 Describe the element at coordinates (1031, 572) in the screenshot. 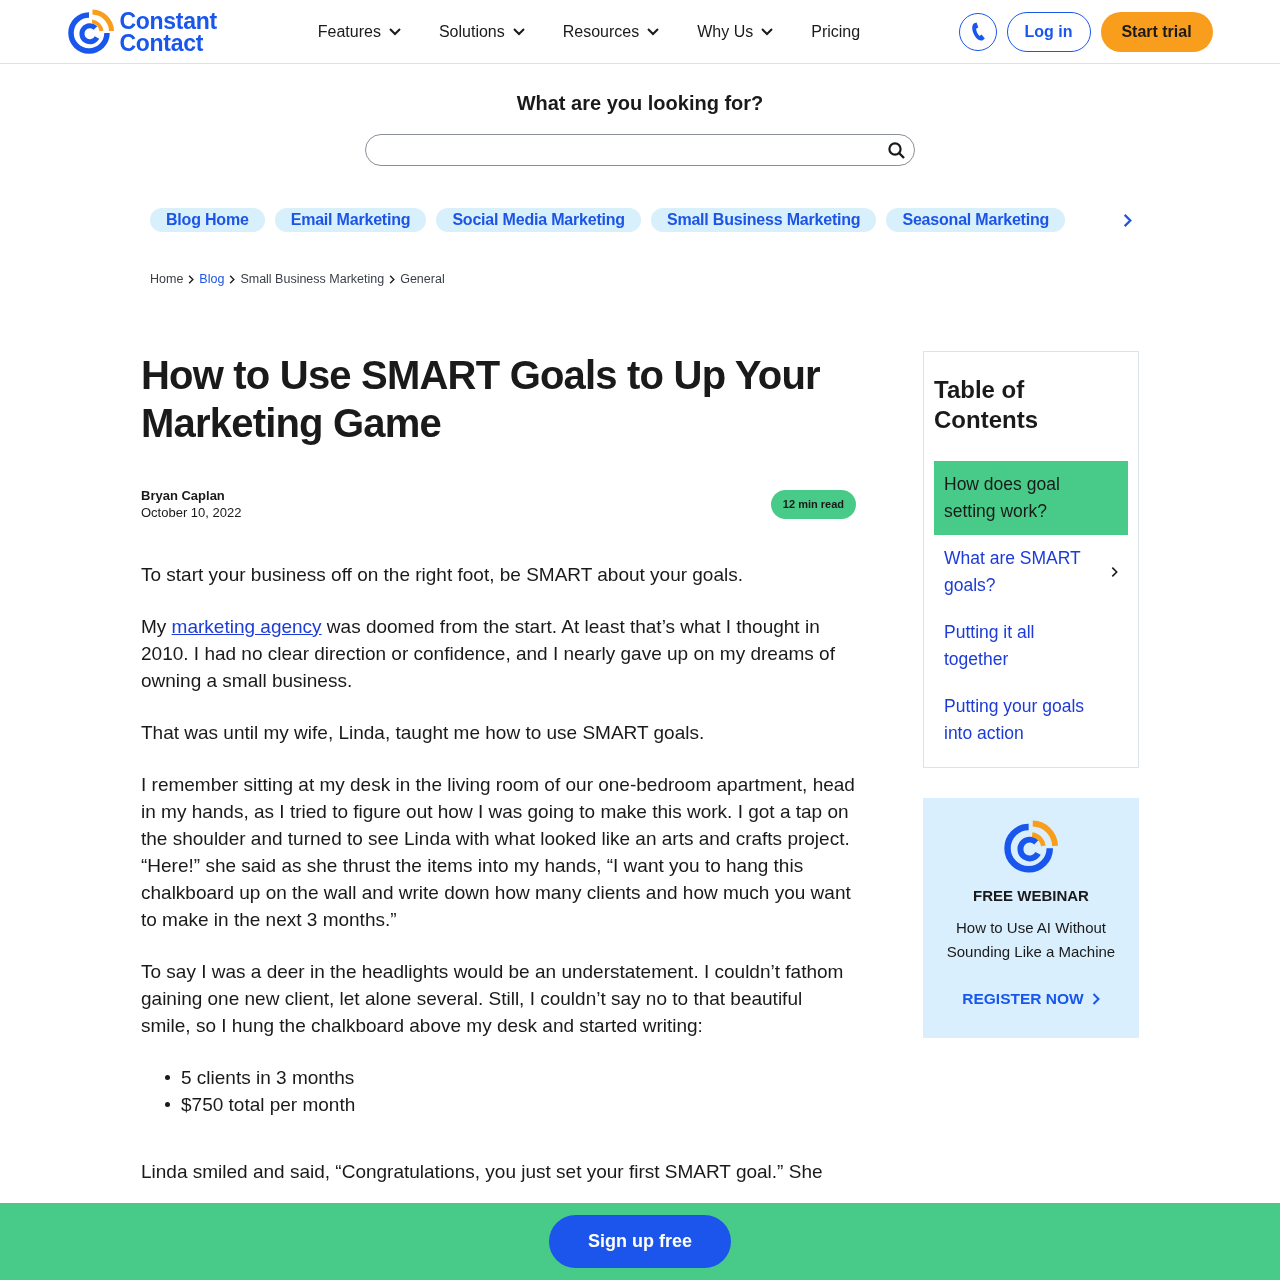

I see `toc-link: What are SMART goals?` at that location.